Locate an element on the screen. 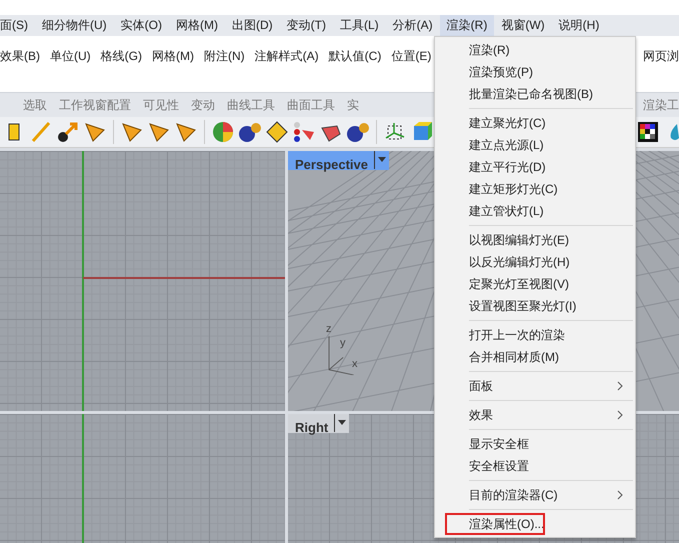 The width and height of the screenshot is (679, 543). menu-item: 附注(N) is located at coordinates (224, 56).